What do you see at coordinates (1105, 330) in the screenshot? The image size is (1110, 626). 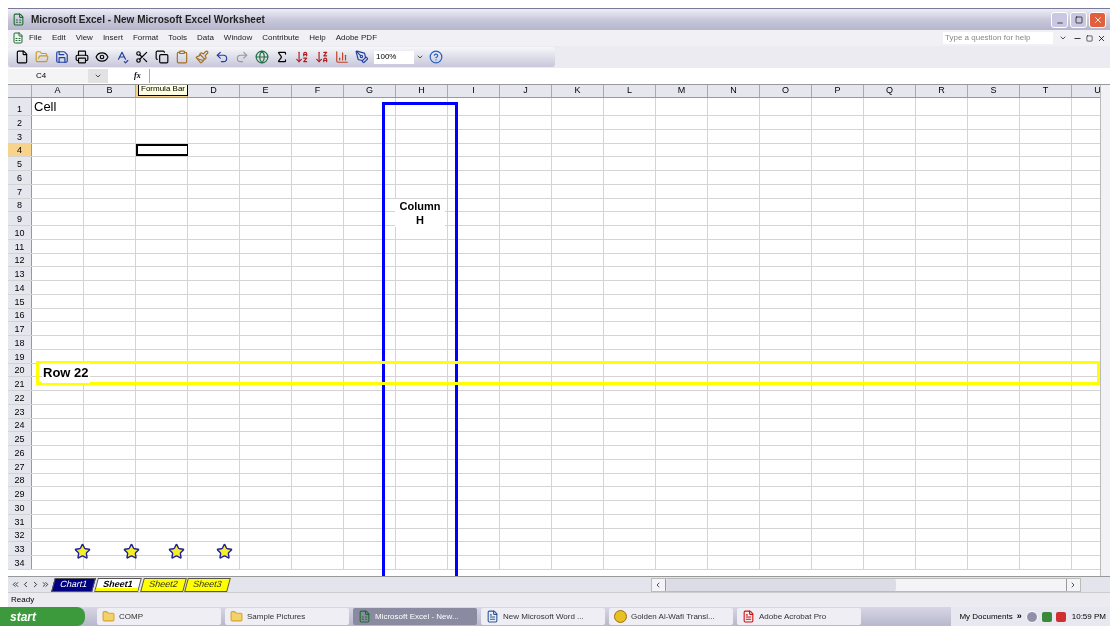 I see `vertical-scrollbar` at bounding box center [1105, 330].